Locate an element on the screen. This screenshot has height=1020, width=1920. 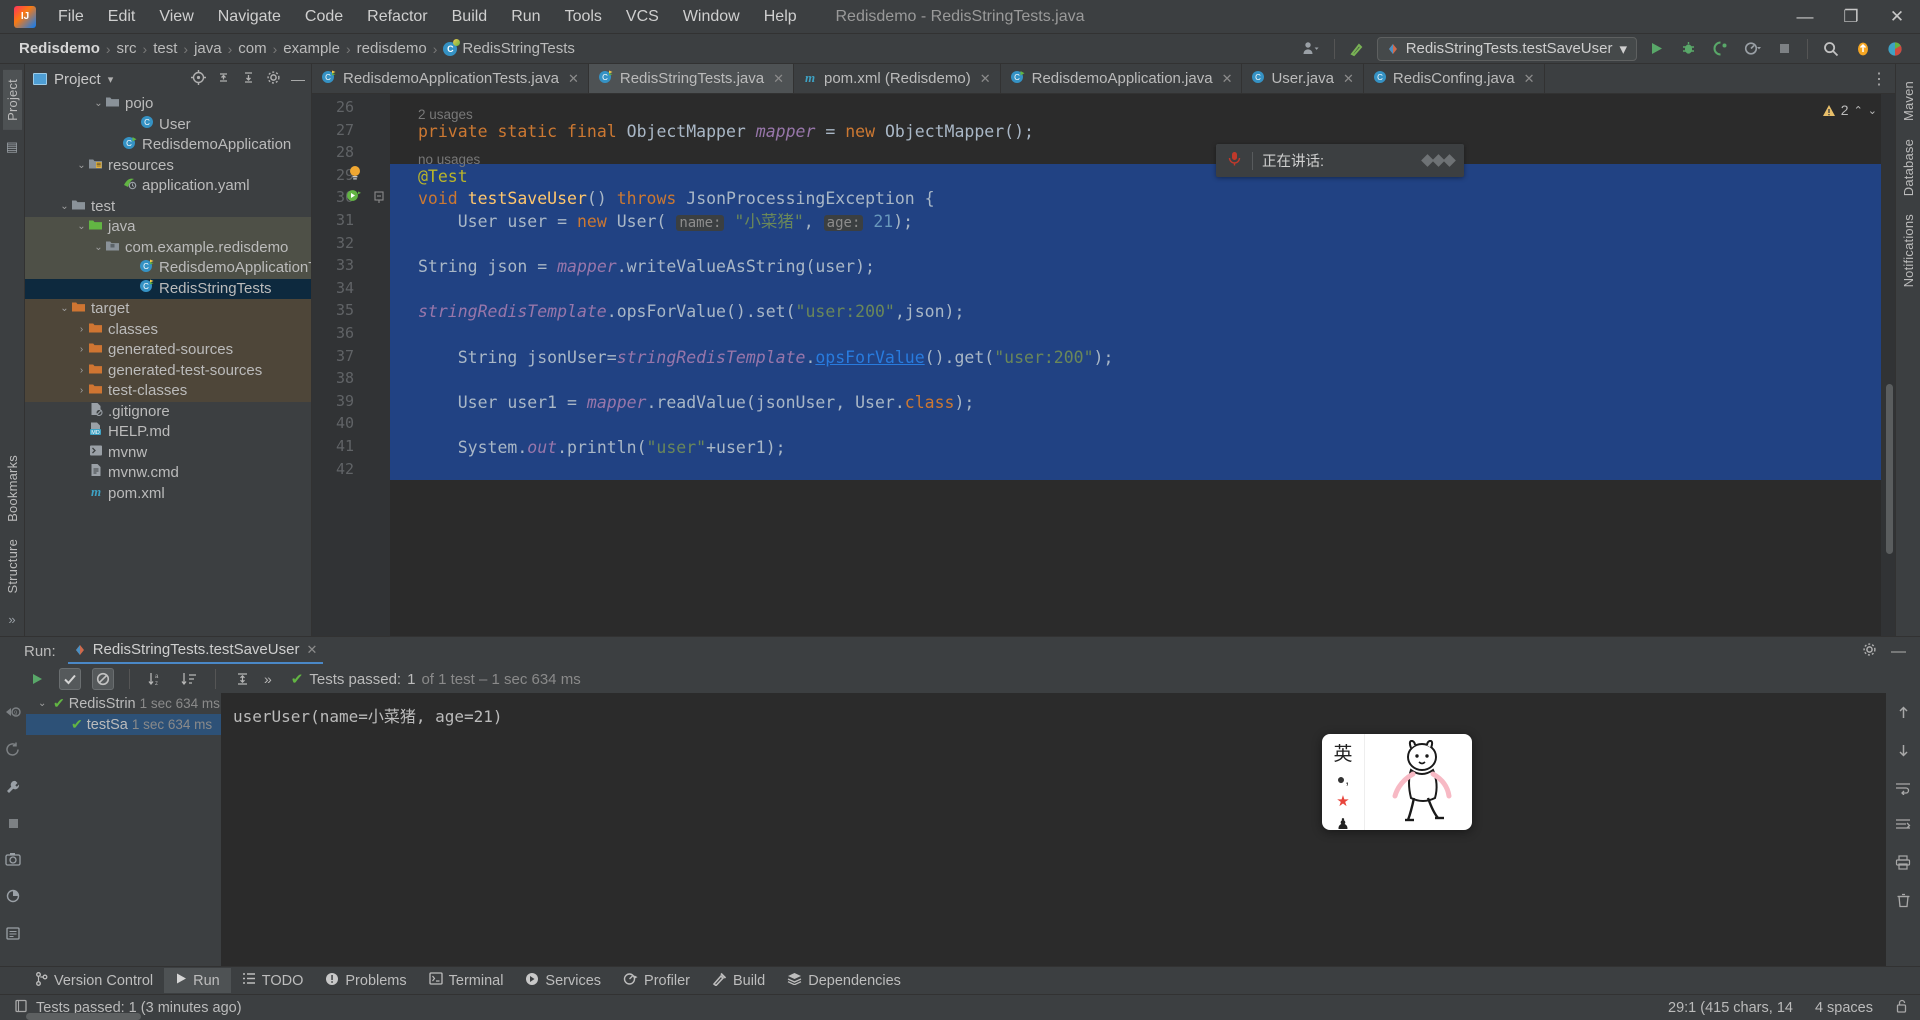
editor-tab-redisconfing-java: C RedisConfing.java ✕ is located at coordinates (1454, 78).